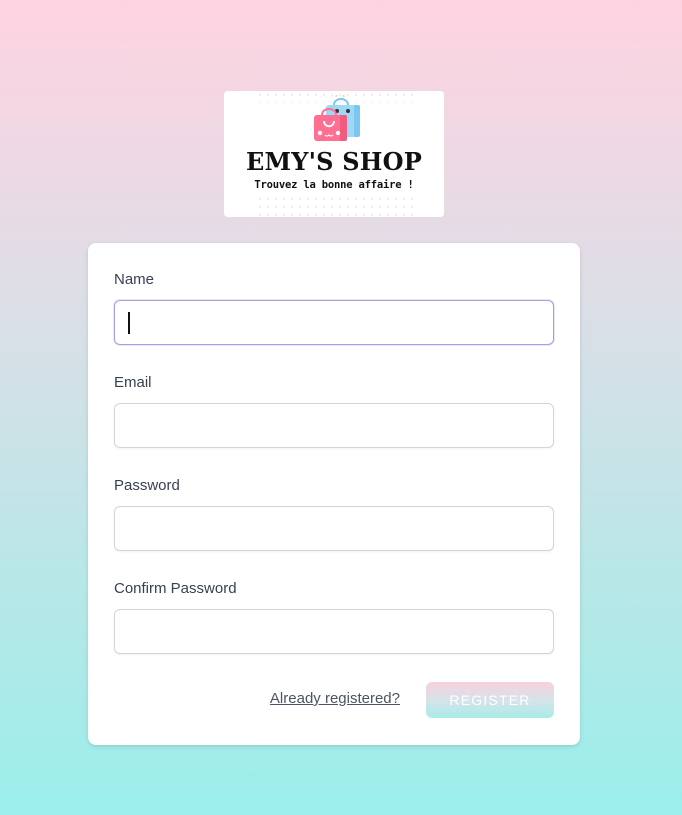  I want to click on shopping-bags-icon, so click(337, 118).